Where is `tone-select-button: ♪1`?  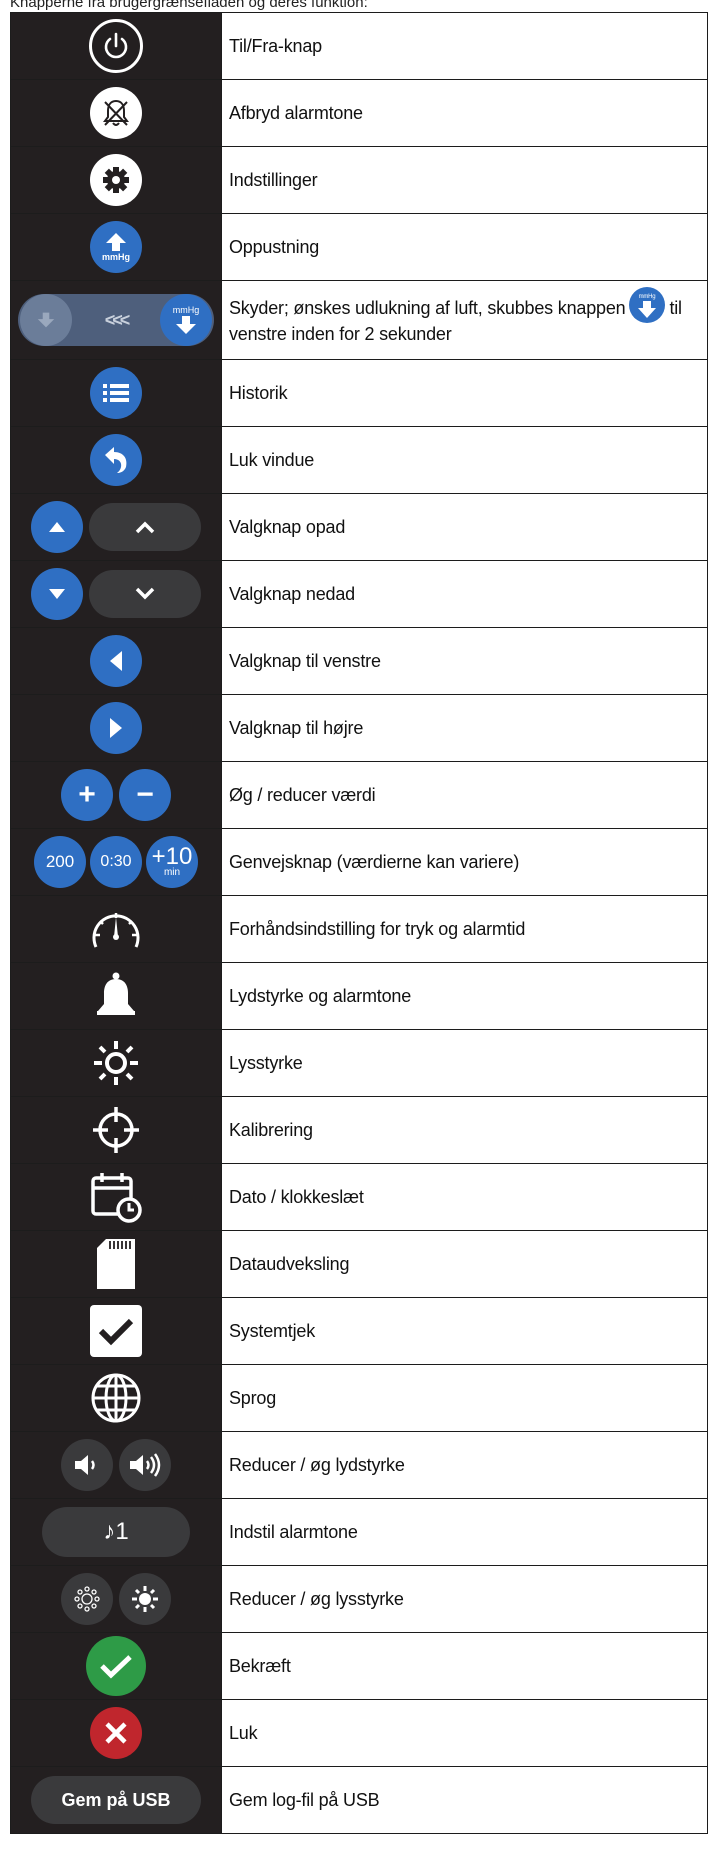
tone-select-button: ♪1 is located at coordinates (116, 1532).